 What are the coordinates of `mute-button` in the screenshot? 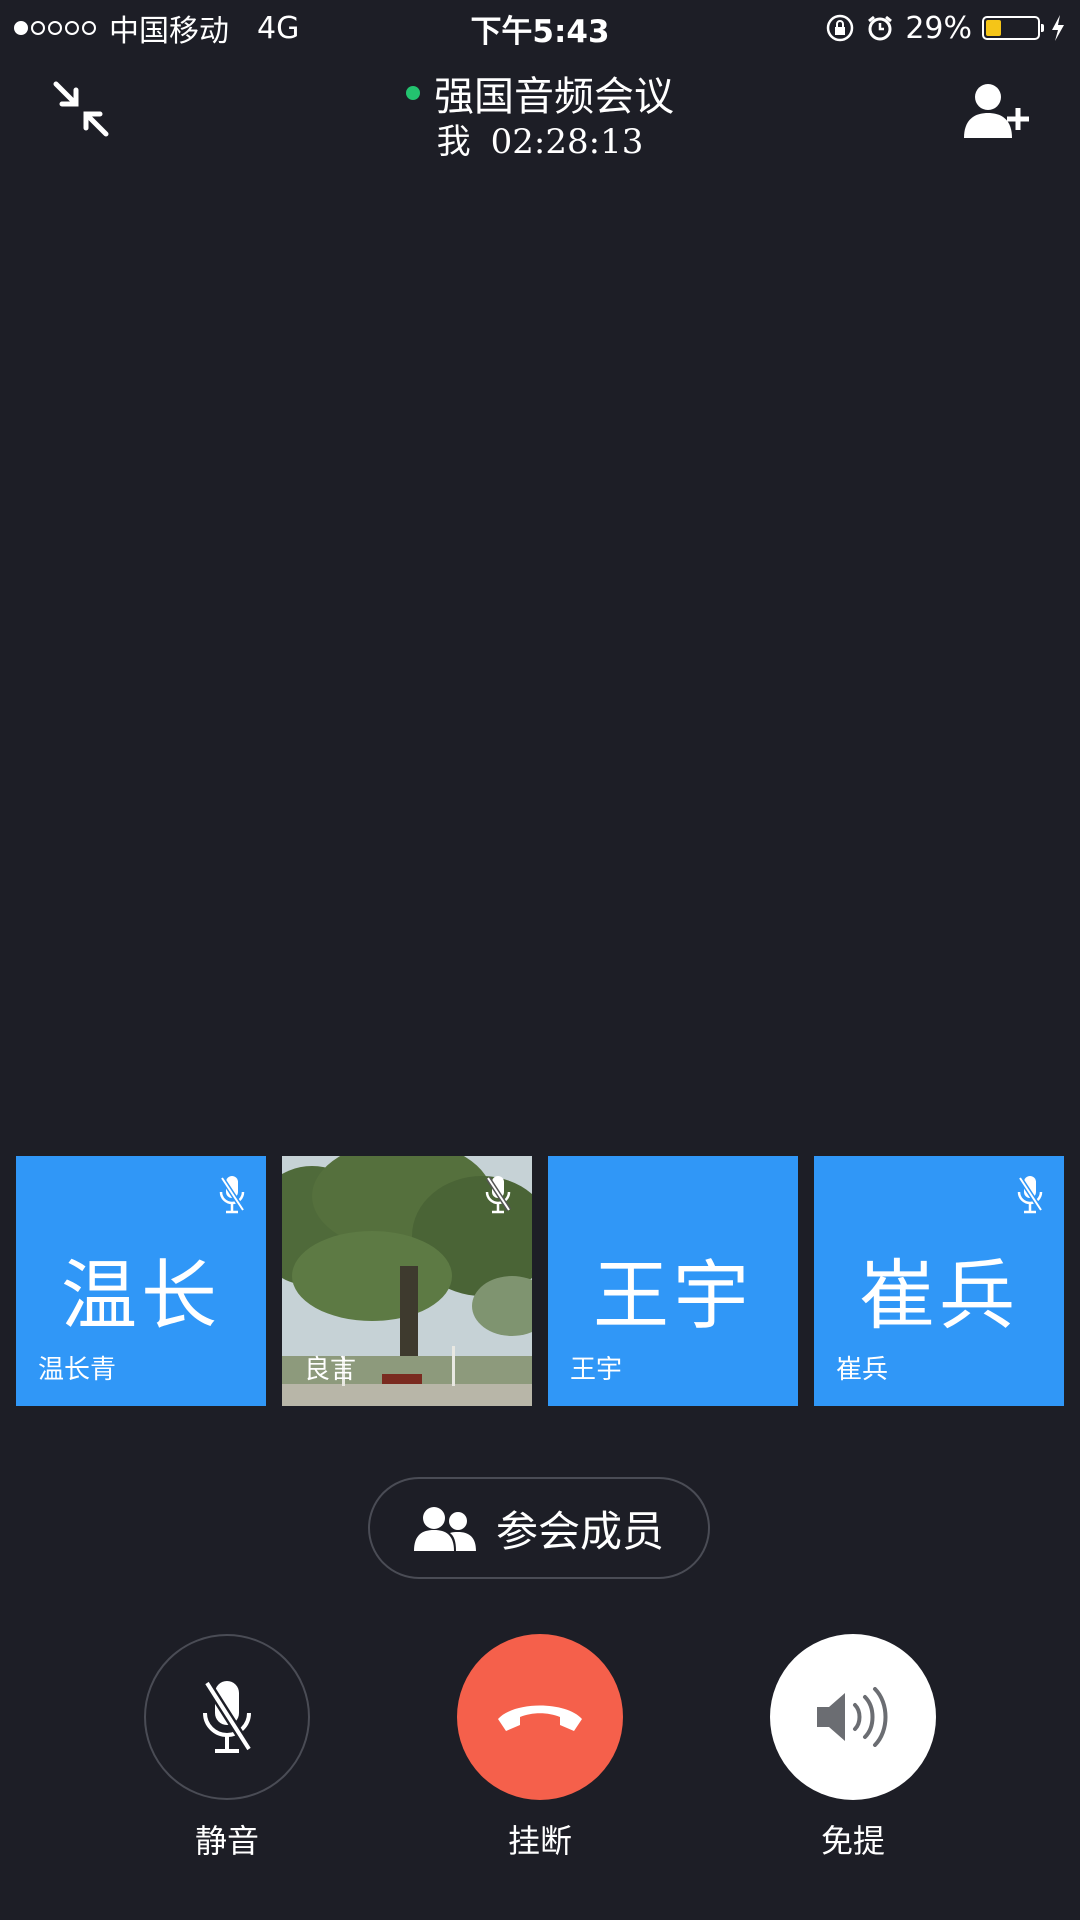 It's located at (227, 1717).